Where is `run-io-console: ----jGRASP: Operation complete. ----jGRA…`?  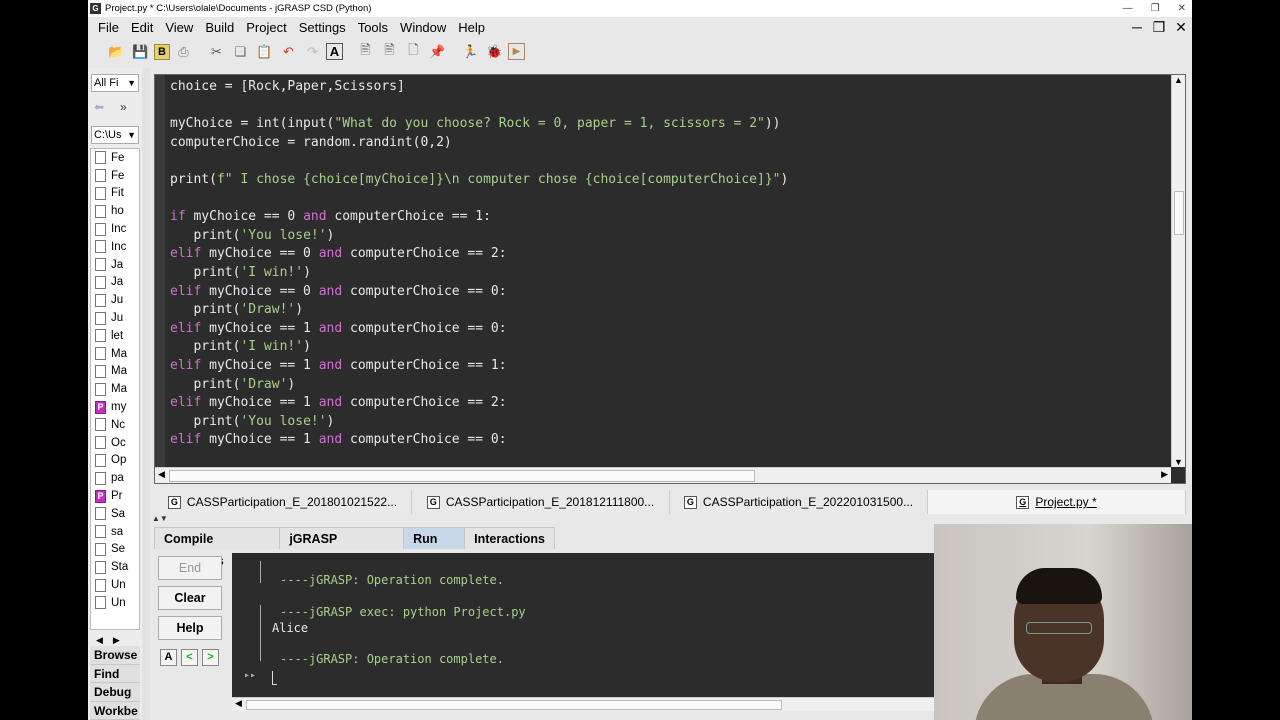
run-io-console: ----jGRASP: Operation complete. ----jGRA… is located at coordinates (583, 625).